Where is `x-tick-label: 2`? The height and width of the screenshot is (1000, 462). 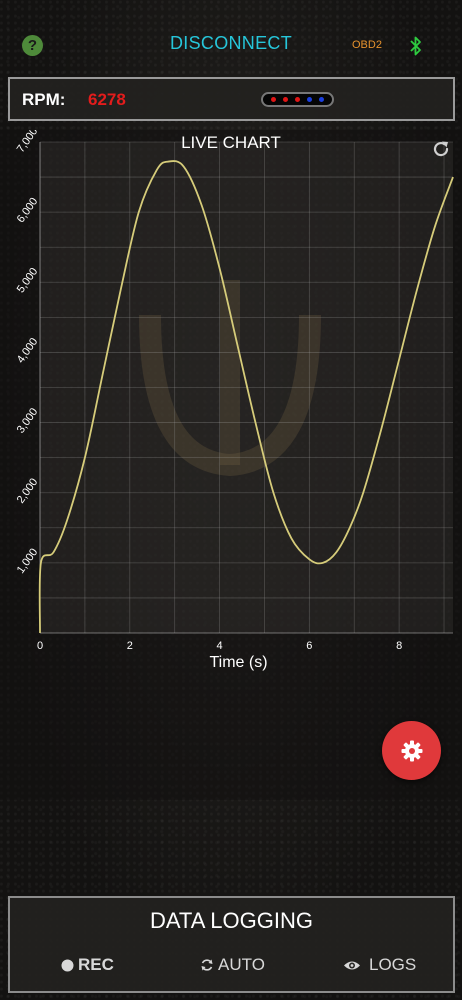
x-tick-label: 2 is located at coordinates (130, 646).